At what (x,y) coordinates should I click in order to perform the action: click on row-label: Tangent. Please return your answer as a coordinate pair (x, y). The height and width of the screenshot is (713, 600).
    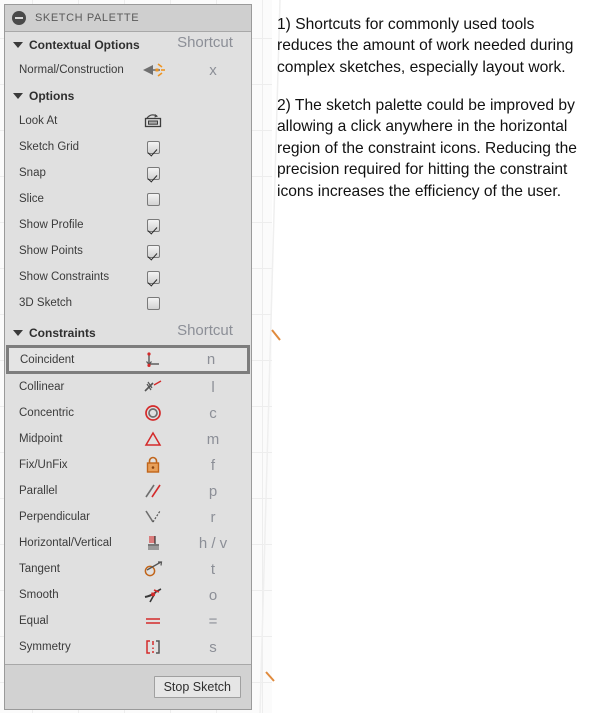
    Looking at the image, I should click on (39, 569).